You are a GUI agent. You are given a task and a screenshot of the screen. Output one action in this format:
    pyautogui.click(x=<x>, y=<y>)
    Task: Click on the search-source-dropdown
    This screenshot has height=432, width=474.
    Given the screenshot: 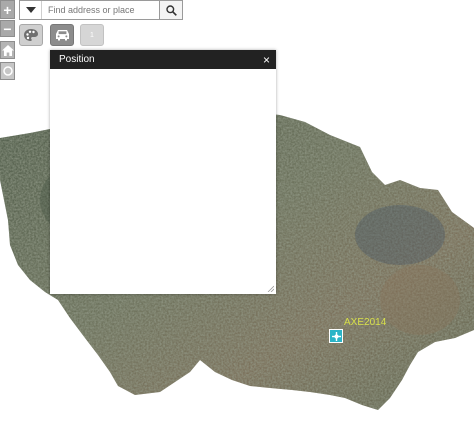 What is the action you would take?
    pyautogui.click(x=31, y=10)
    